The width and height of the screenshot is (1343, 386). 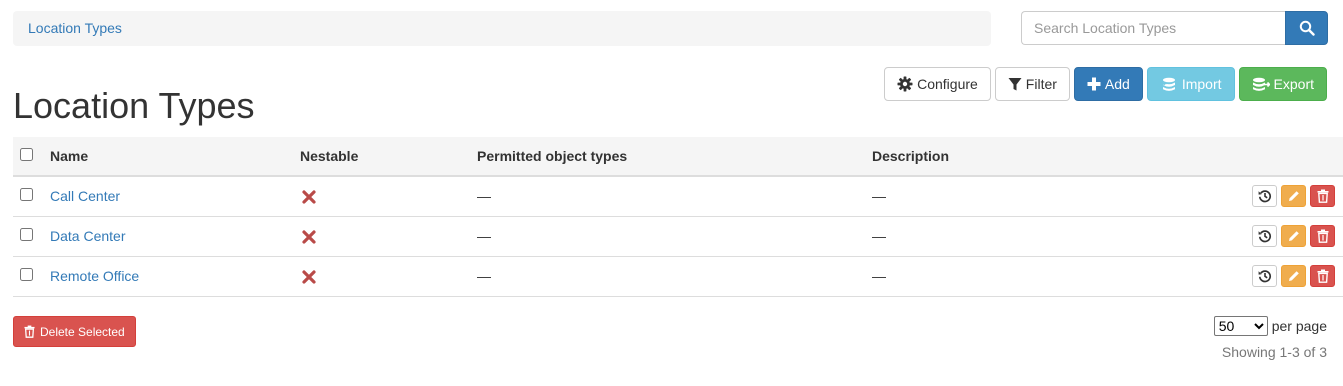 I want to click on name-cell: Remote Office, so click(x=175, y=276).